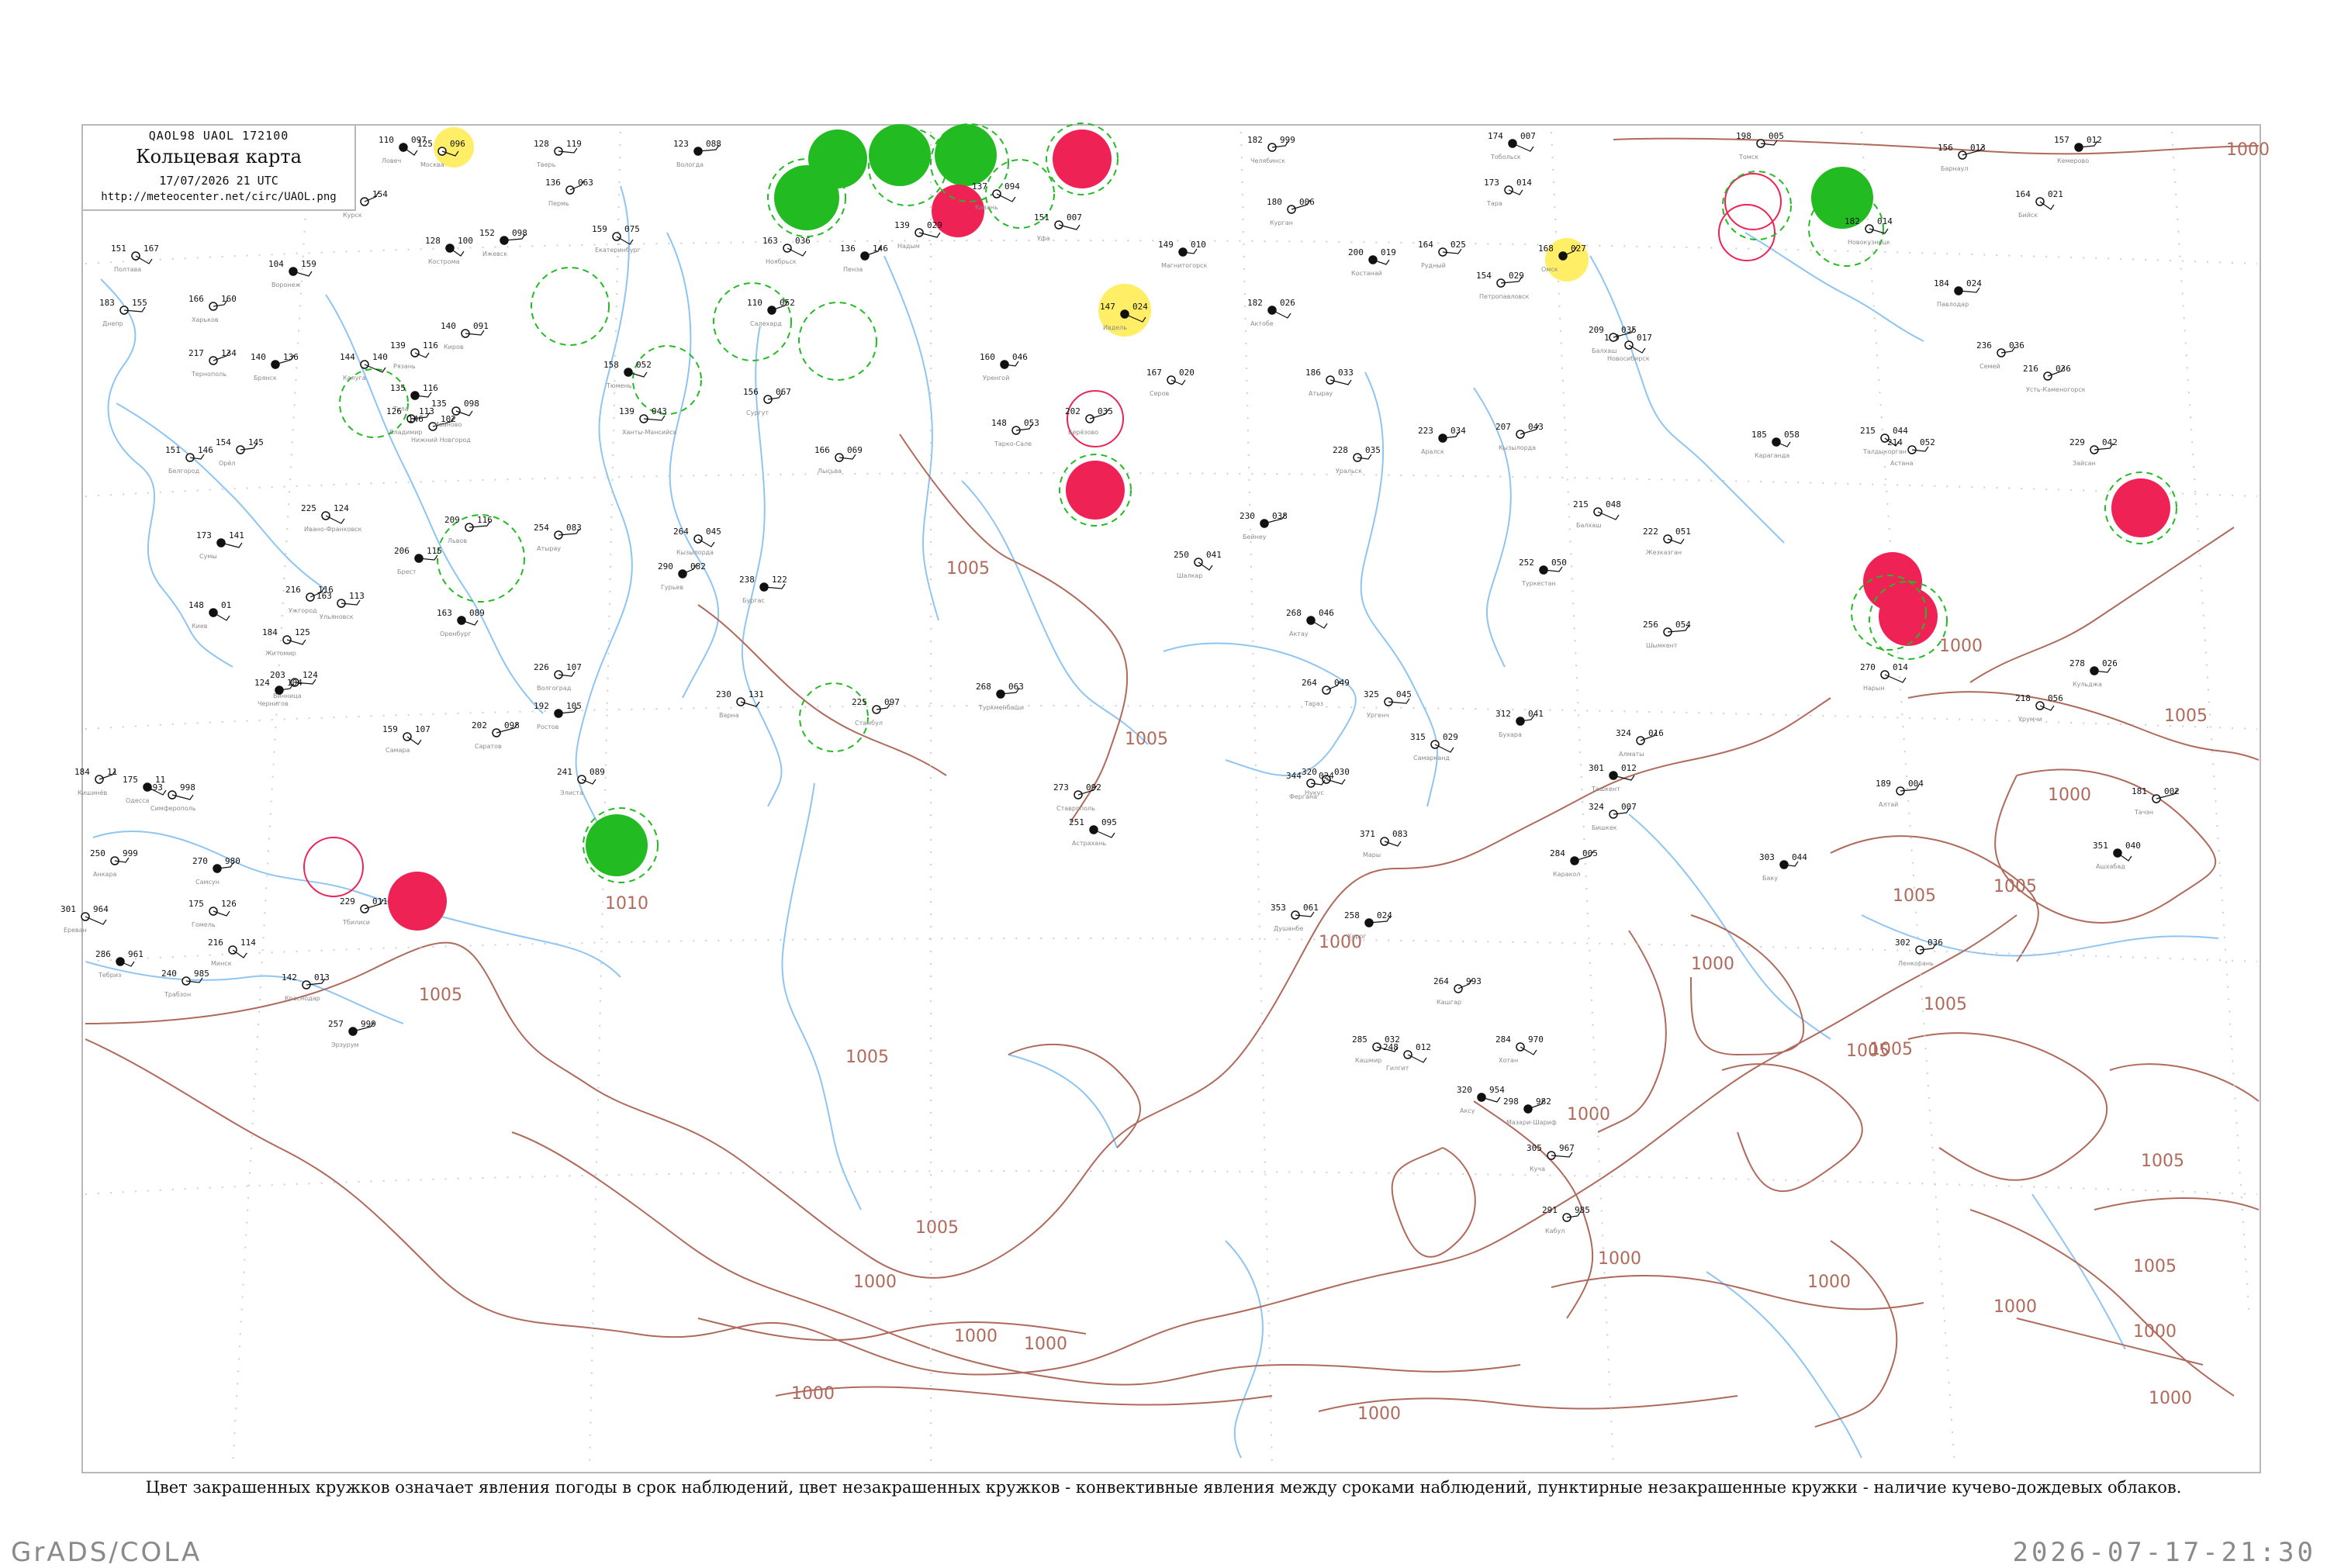 This screenshot has width=2327, height=1568. Describe the element at coordinates (494, 253) in the screenshot. I see `station-name: Ижевск` at that location.